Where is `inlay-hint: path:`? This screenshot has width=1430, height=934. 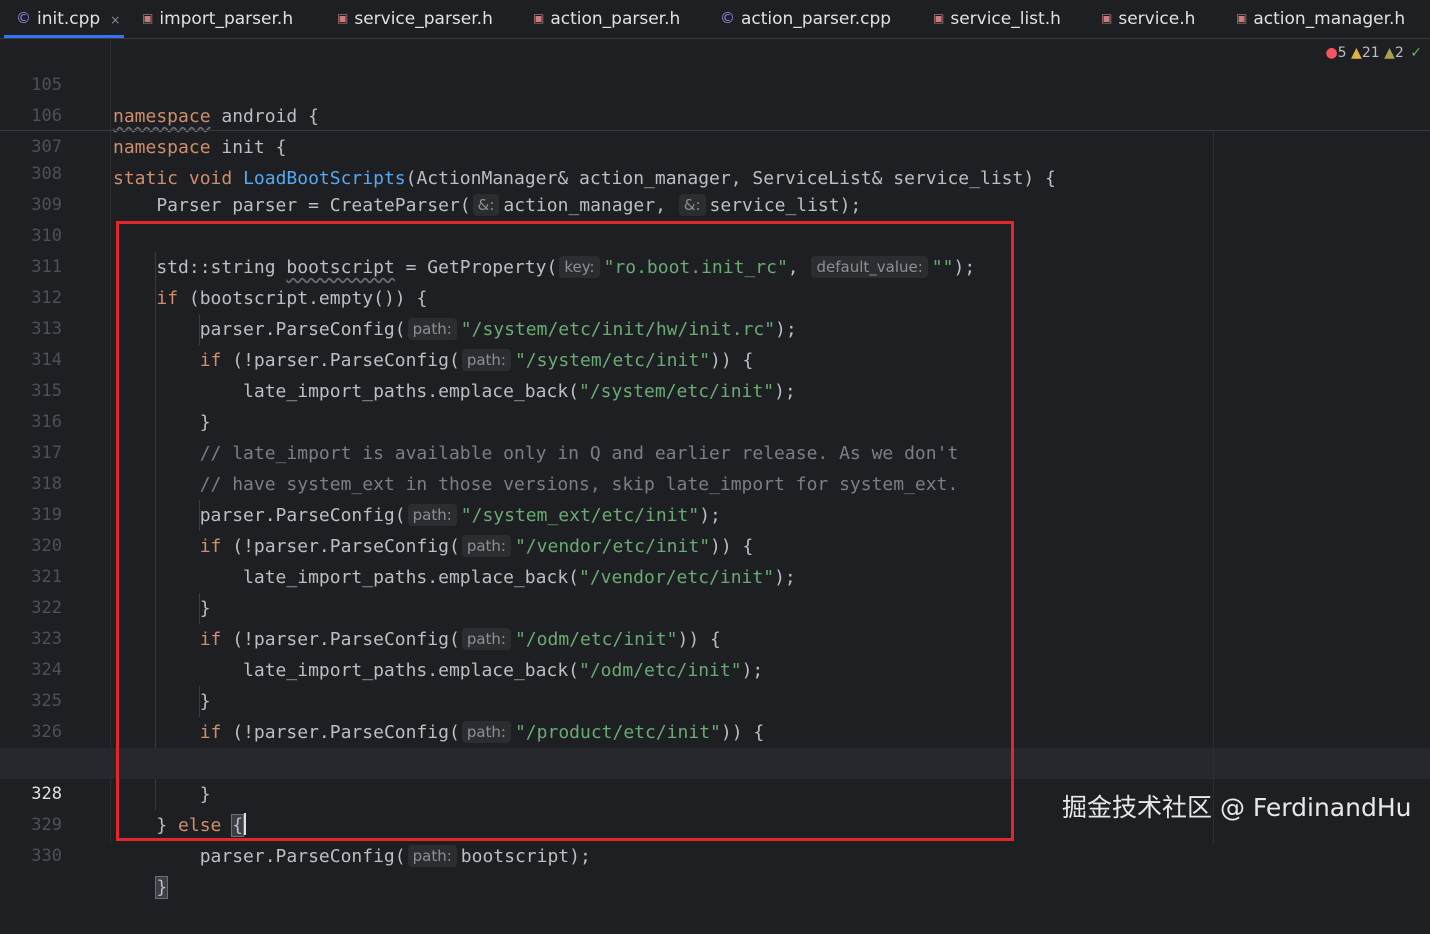
inlay-hint: path: is located at coordinates (432, 856).